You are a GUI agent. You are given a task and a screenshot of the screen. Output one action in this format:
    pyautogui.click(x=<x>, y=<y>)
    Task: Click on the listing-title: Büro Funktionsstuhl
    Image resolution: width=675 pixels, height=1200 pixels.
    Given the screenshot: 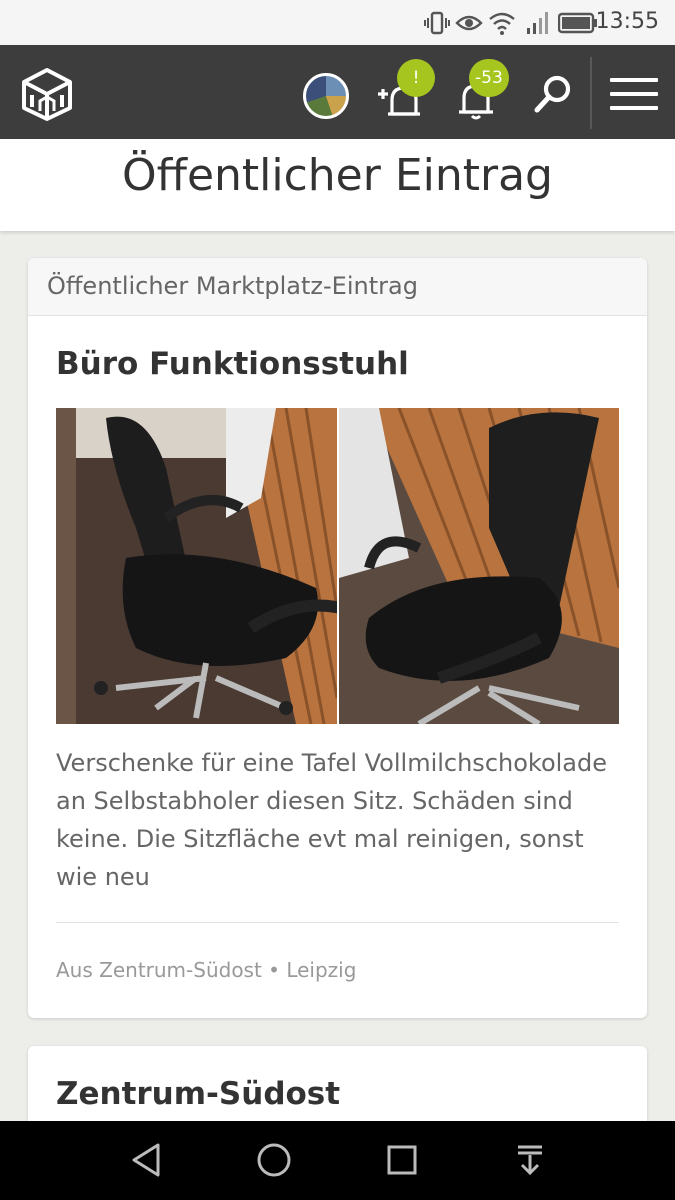 What is the action you would take?
    pyautogui.click(x=232, y=364)
    